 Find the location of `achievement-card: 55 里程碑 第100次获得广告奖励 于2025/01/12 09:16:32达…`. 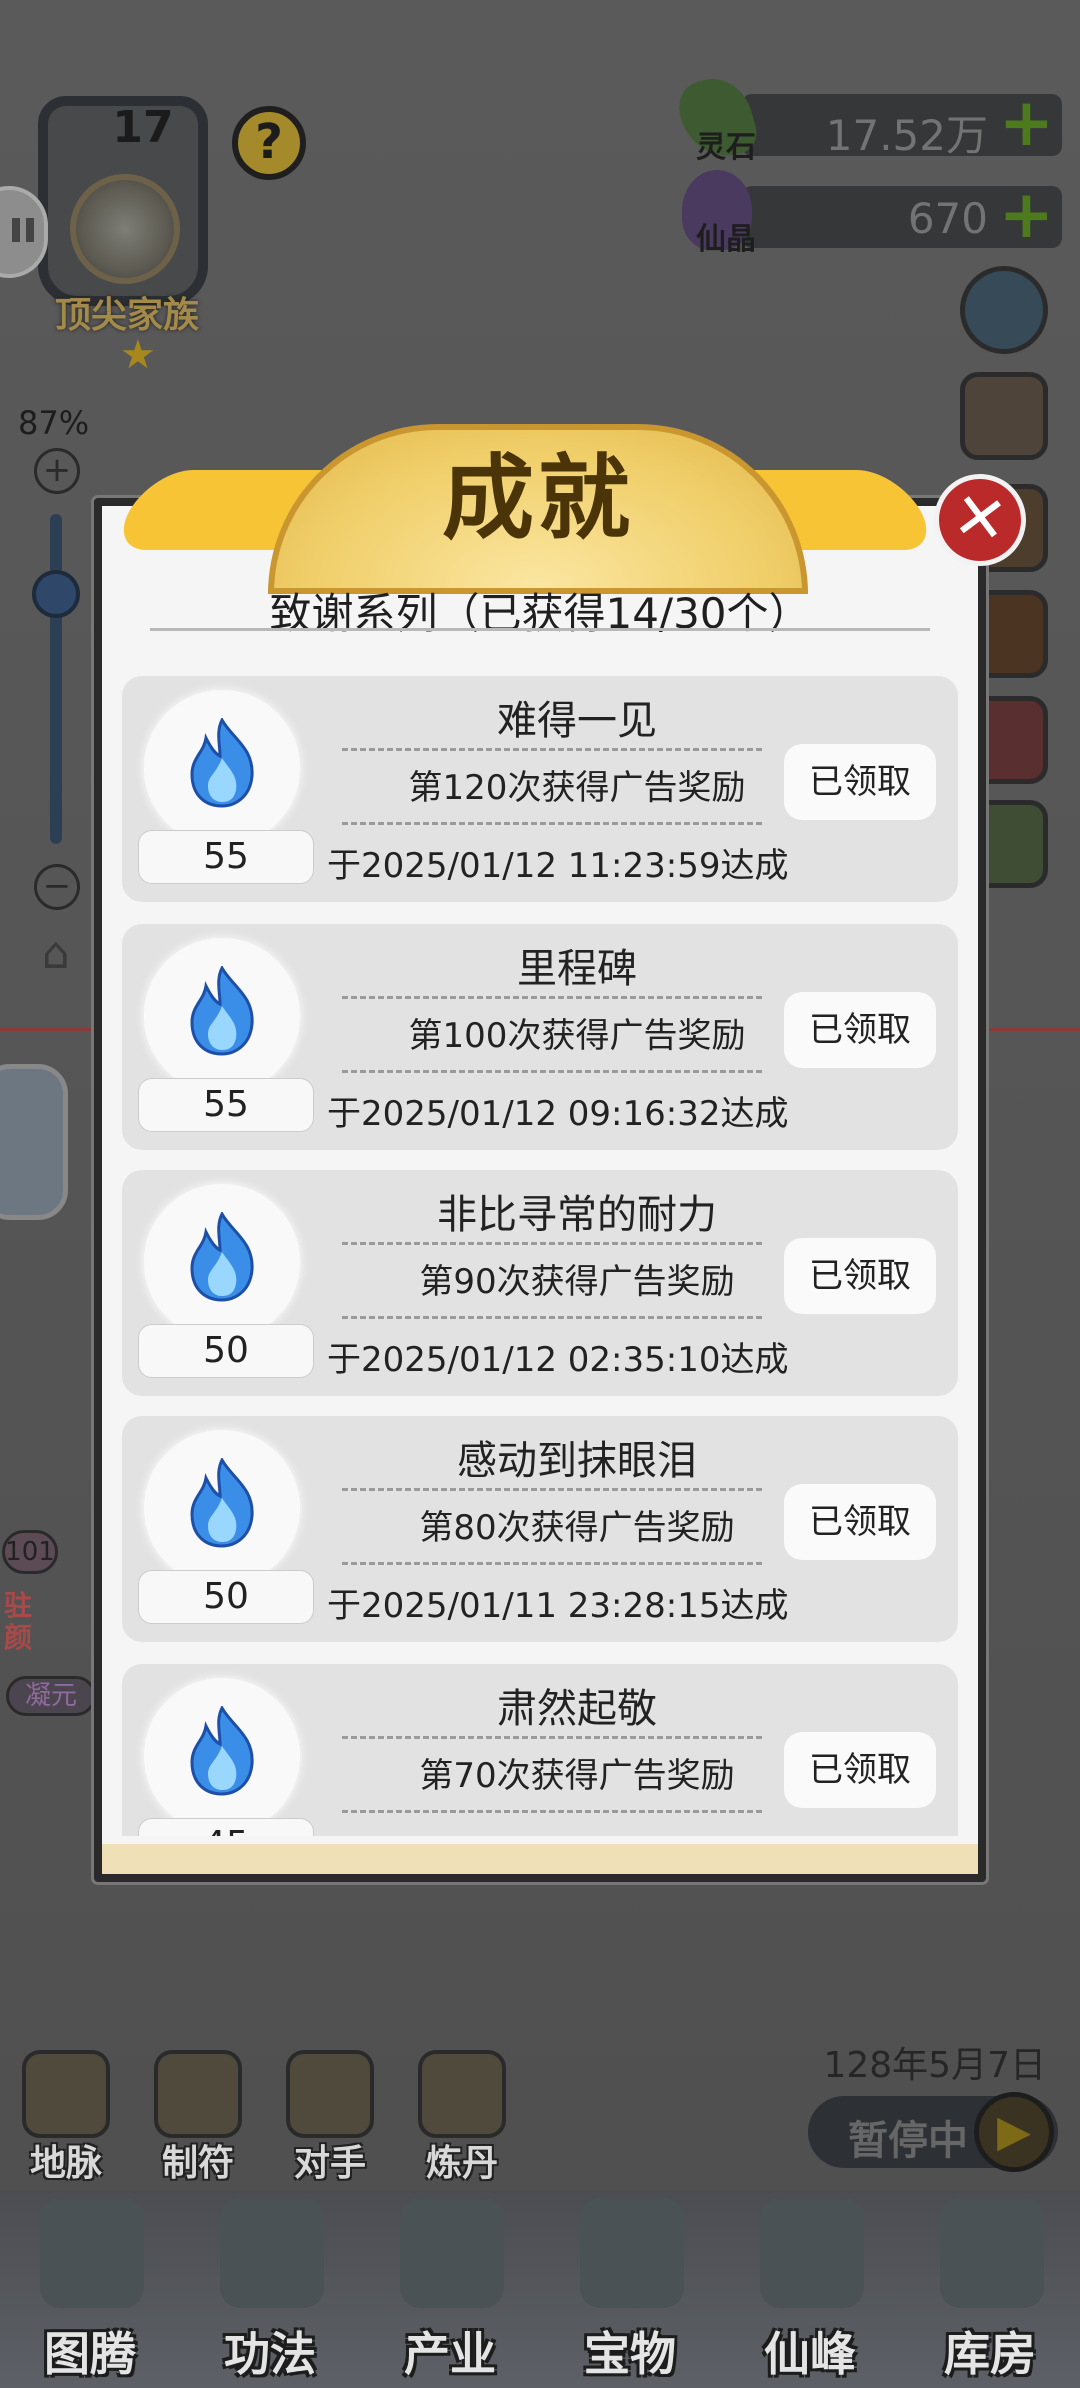

achievement-card: 55 里程碑 第100次获得广告奖励 于2025/01/12 09:16:32达… is located at coordinates (540, 1037).